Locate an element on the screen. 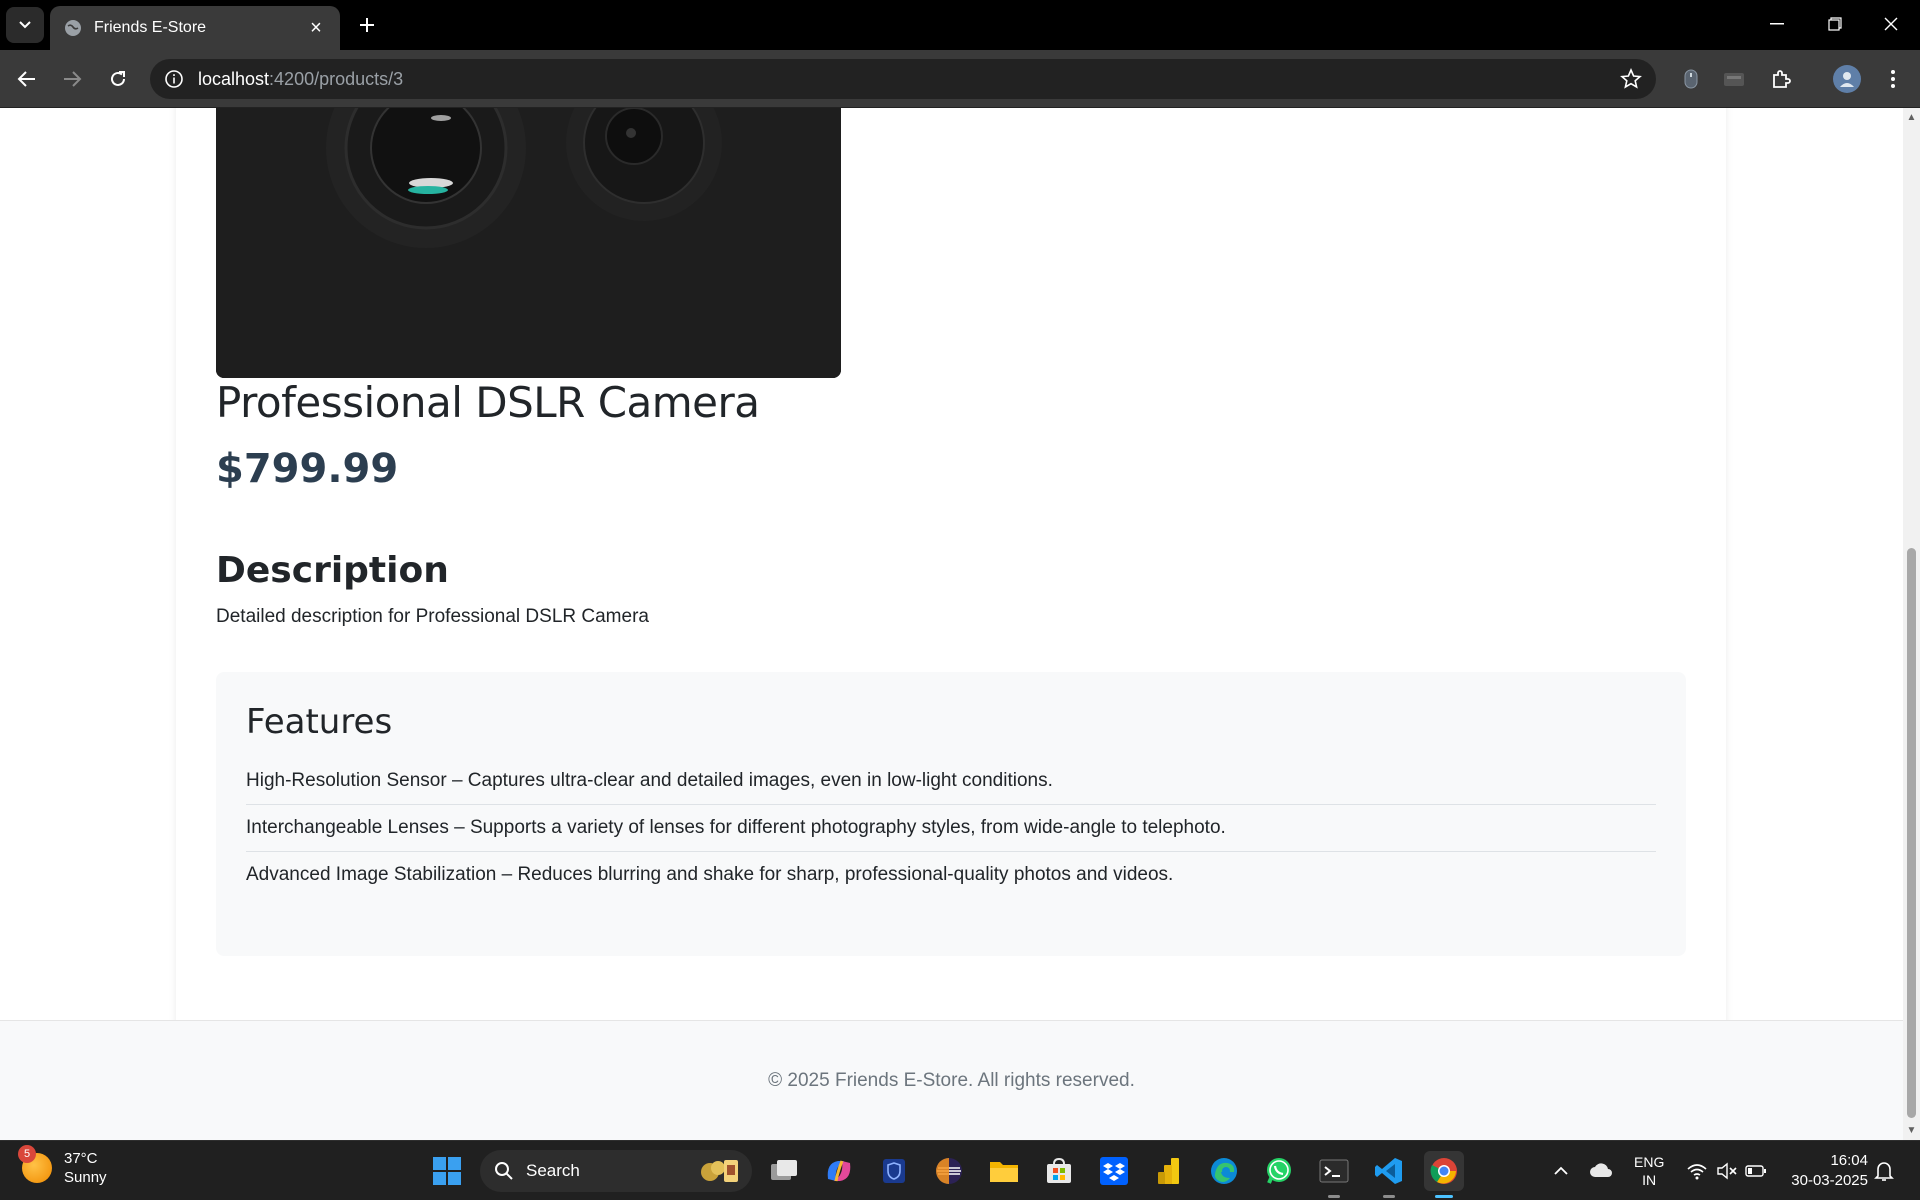 The image size is (1920, 1200). product-title: Professional DSLR Camera is located at coordinates (488, 402).